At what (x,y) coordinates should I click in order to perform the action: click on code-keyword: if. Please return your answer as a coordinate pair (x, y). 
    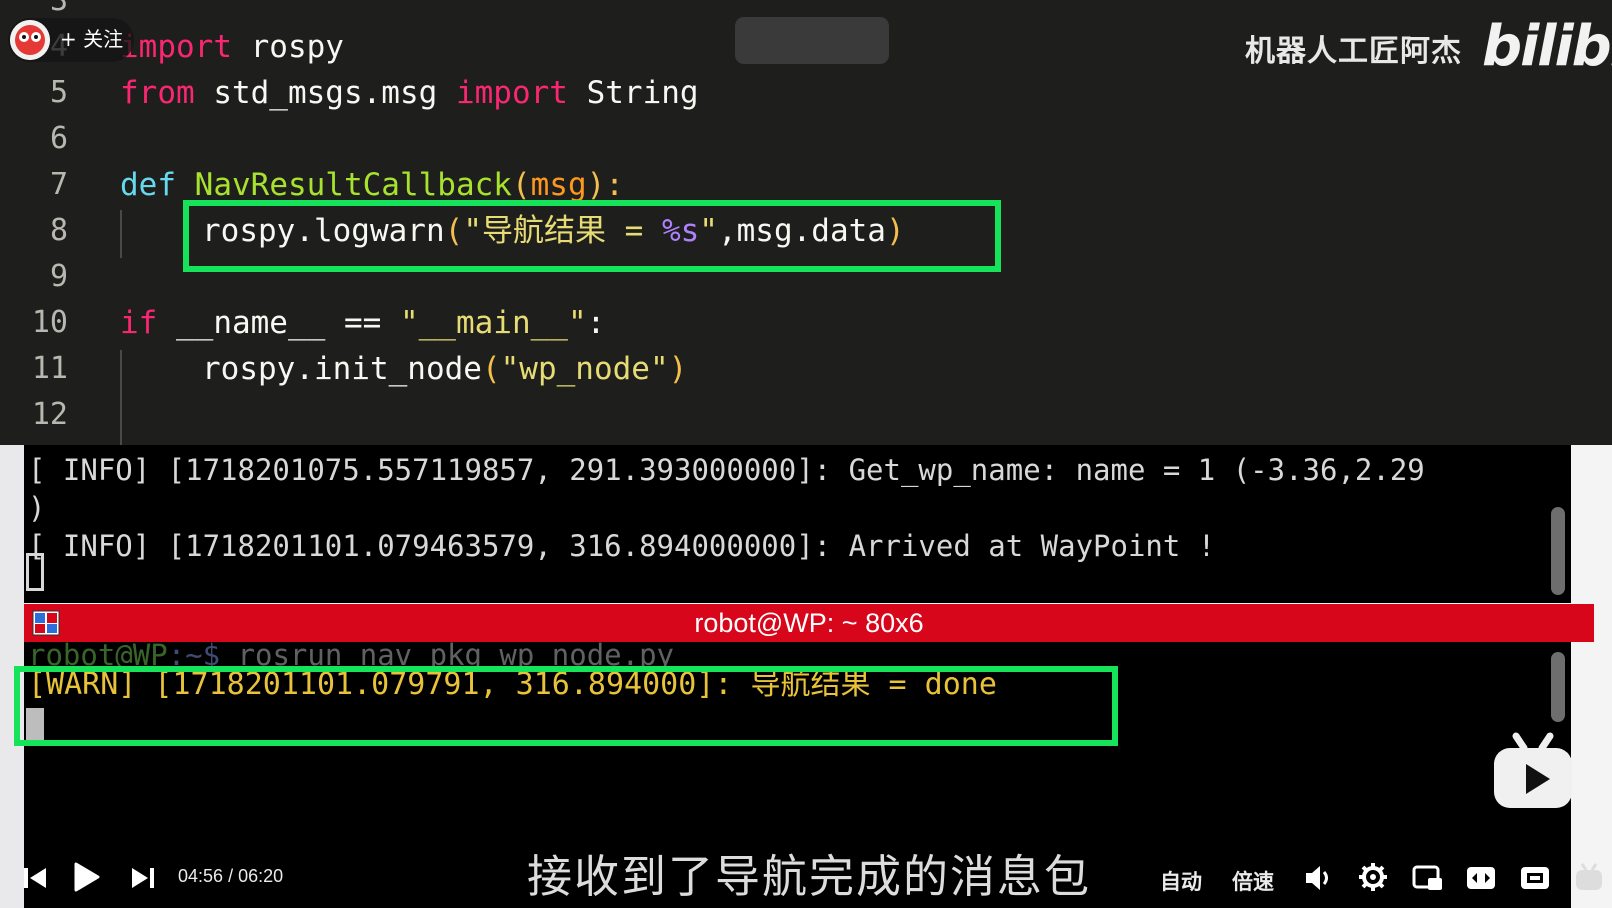
    Looking at the image, I should click on (139, 323).